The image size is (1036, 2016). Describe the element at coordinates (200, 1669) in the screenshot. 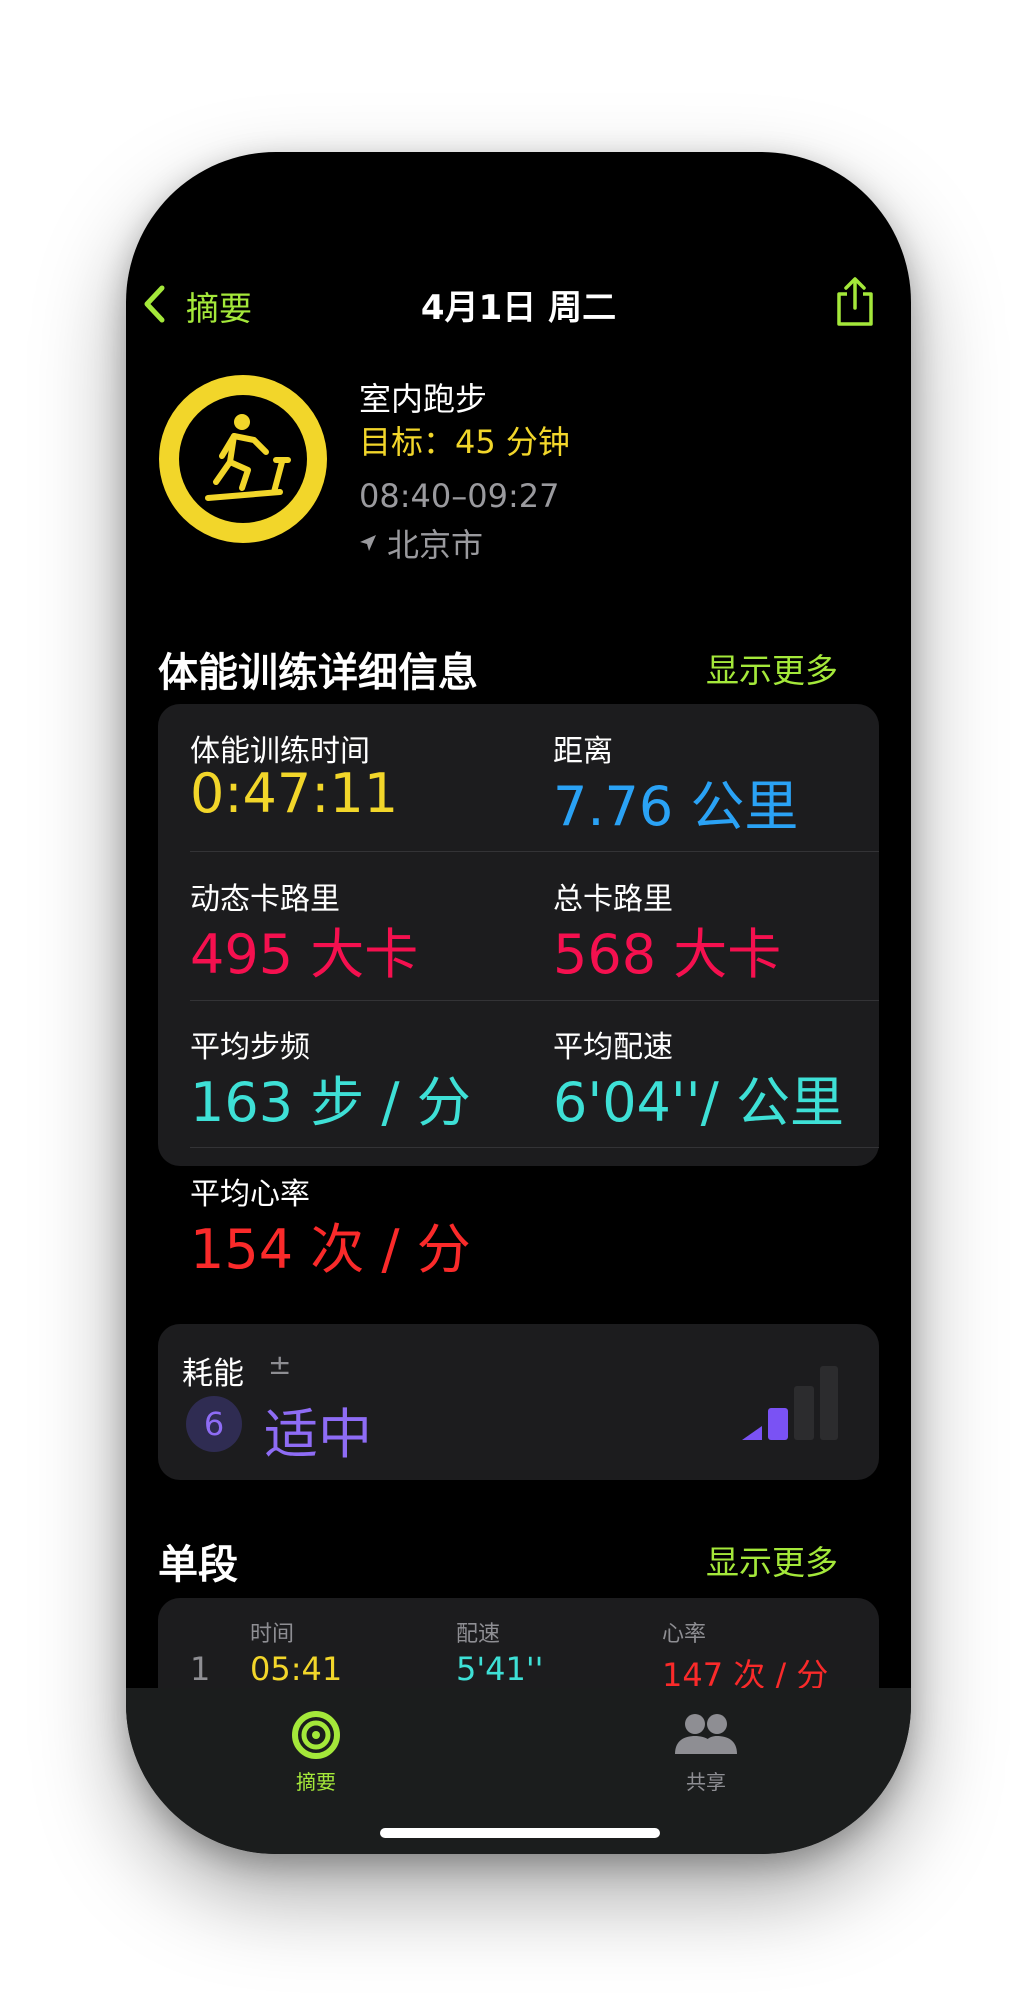

I see `split-index: 1` at that location.